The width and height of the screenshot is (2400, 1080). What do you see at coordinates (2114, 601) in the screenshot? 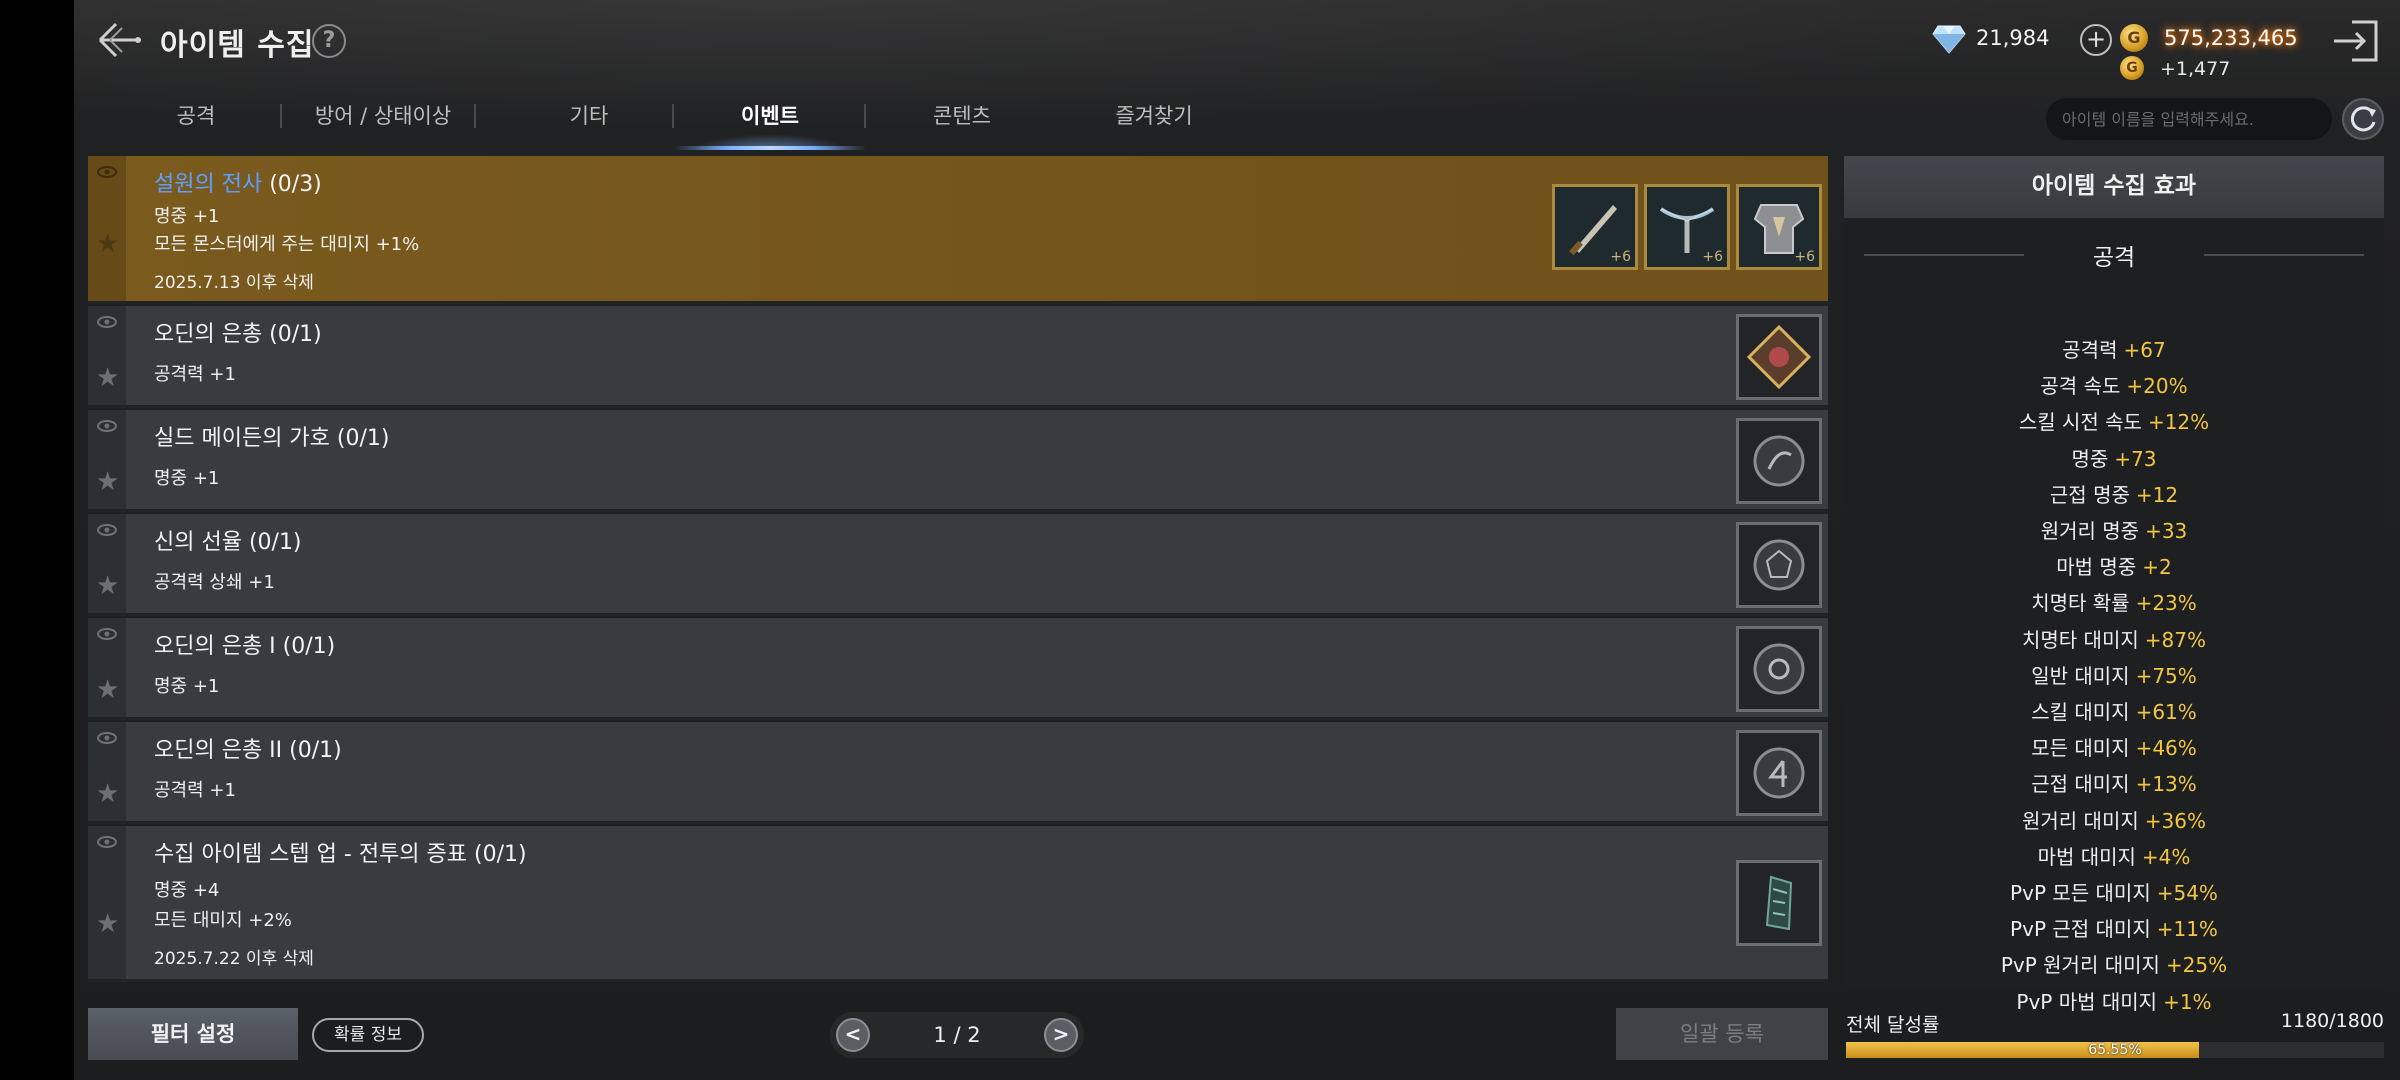
I see `stat-row: 치명타 확률 +23%` at bounding box center [2114, 601].